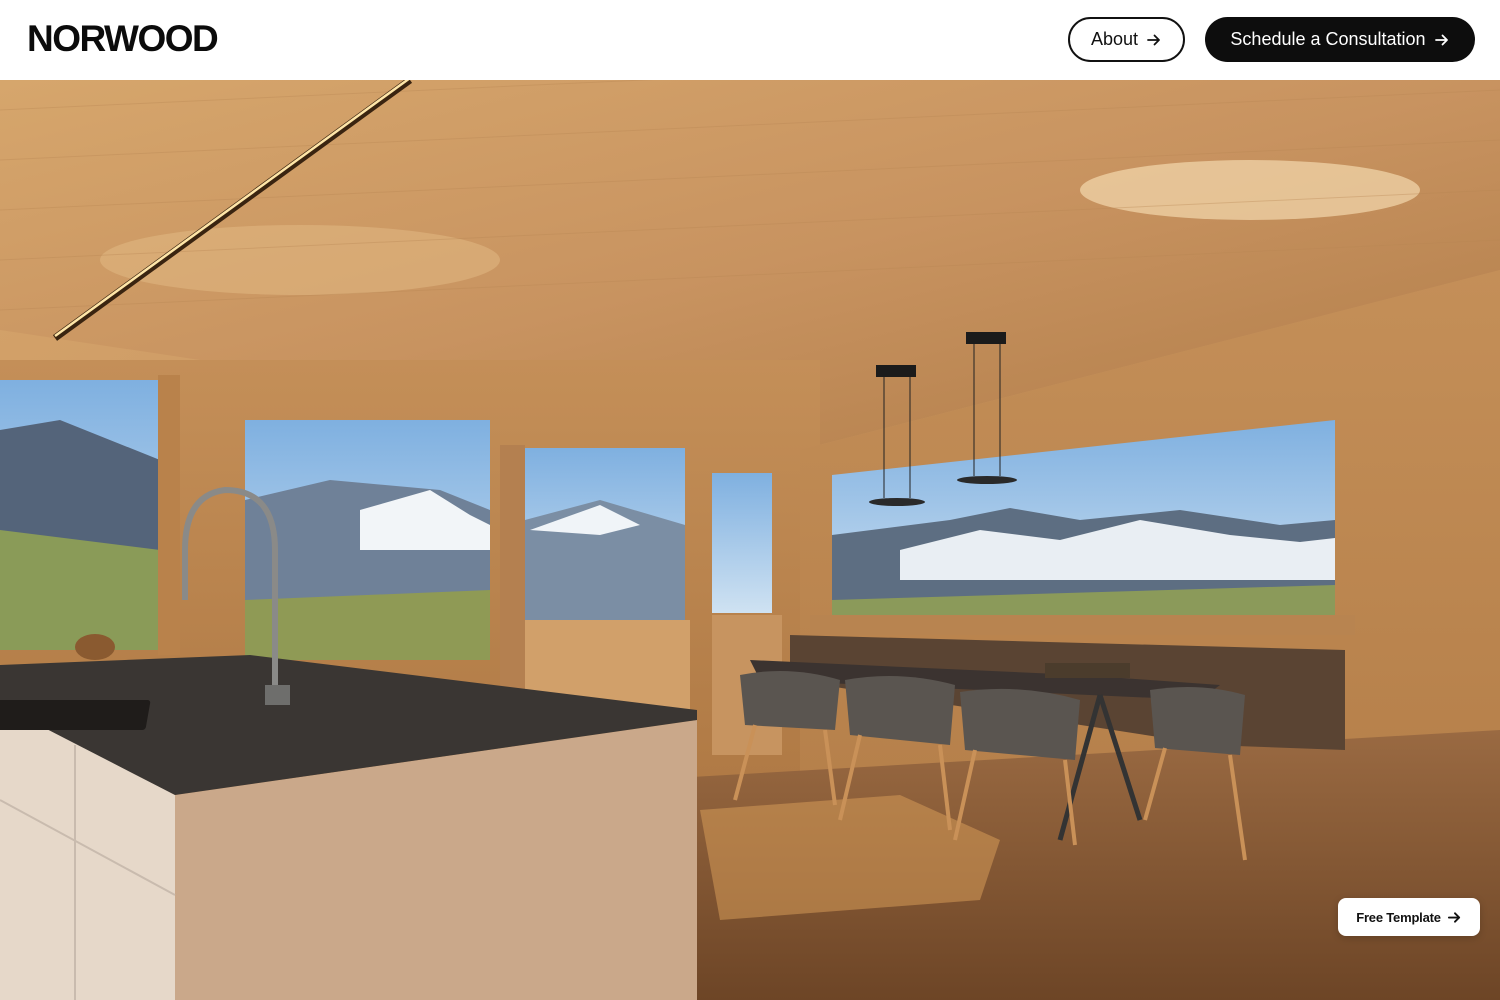 This screenshot has width=1500, height=1000. What do you see at coordinates (1328, 39) in the screenshot?
I see `schedule-consultation-label: Schedule a Consultation` at bounding box center [1328, 39].